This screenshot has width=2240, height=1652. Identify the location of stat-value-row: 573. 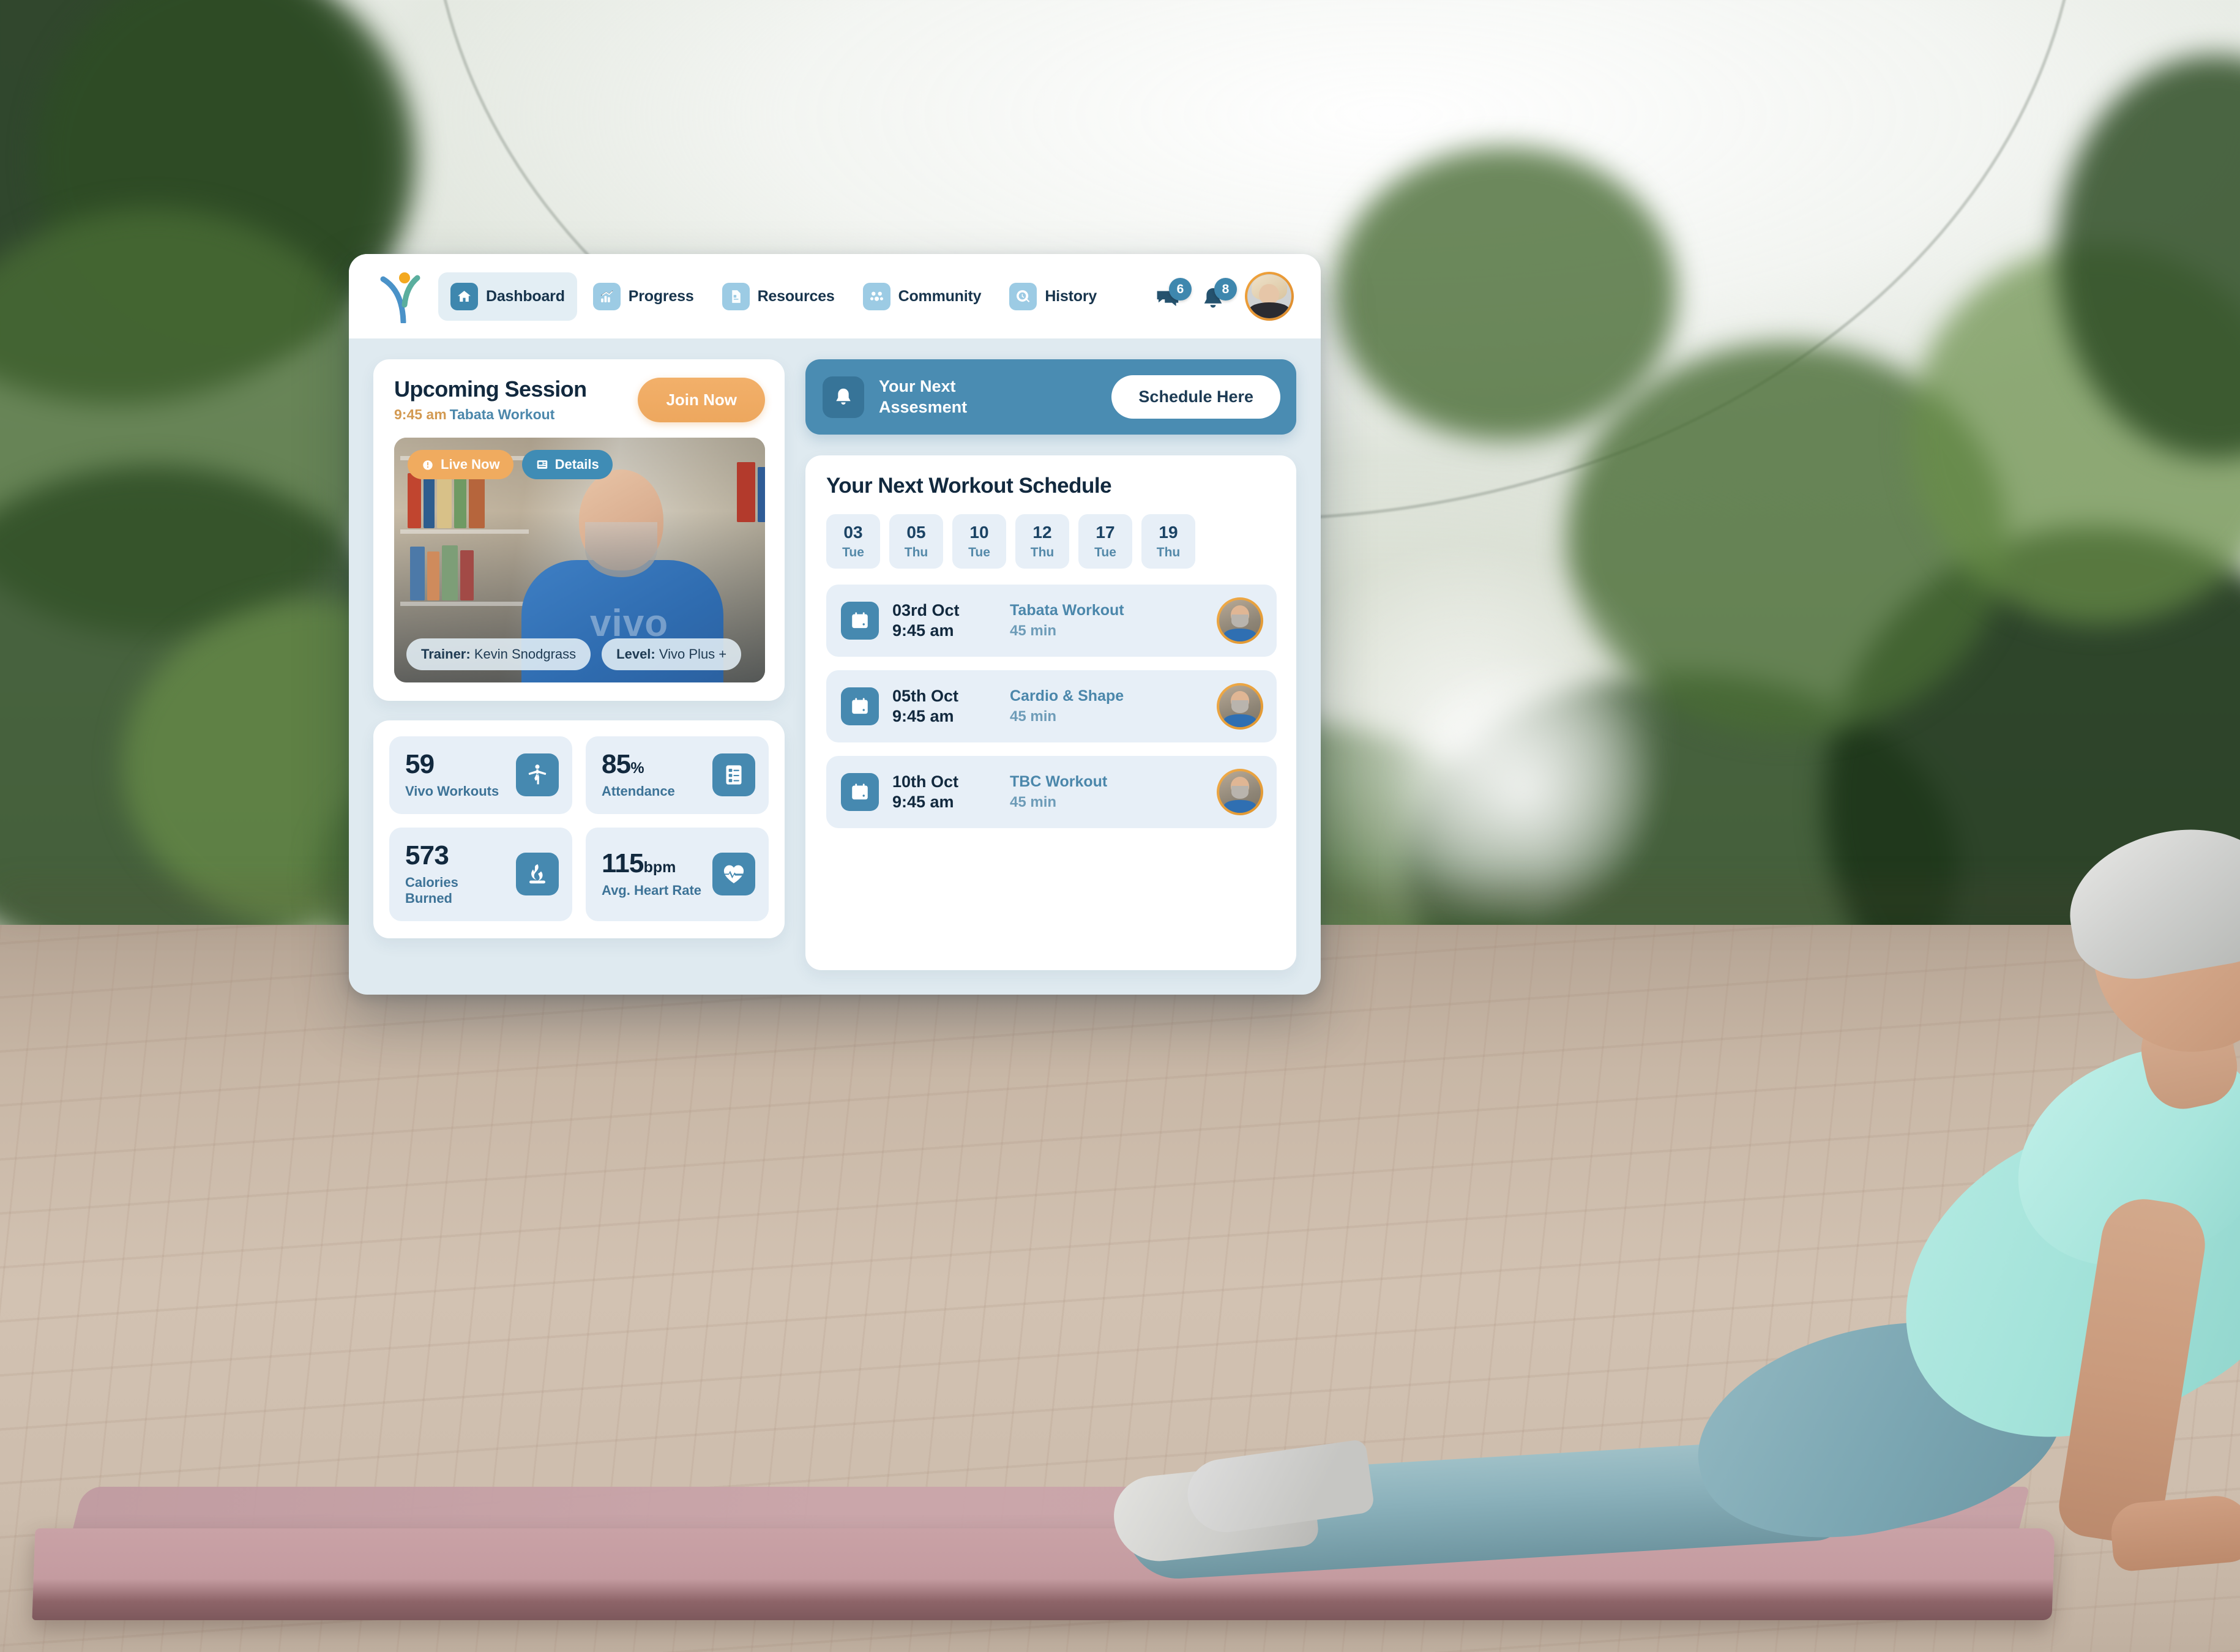
(457, 855).